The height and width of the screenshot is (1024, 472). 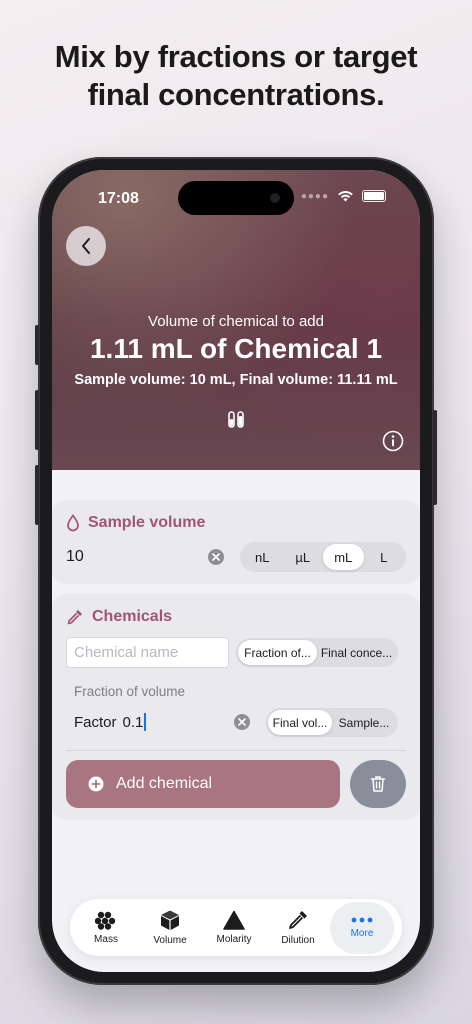 What do you see at coordinates (147, 652) in the screenshot?
I see `chemical-name-input: Chemical name` at bounding box center [147, 652].